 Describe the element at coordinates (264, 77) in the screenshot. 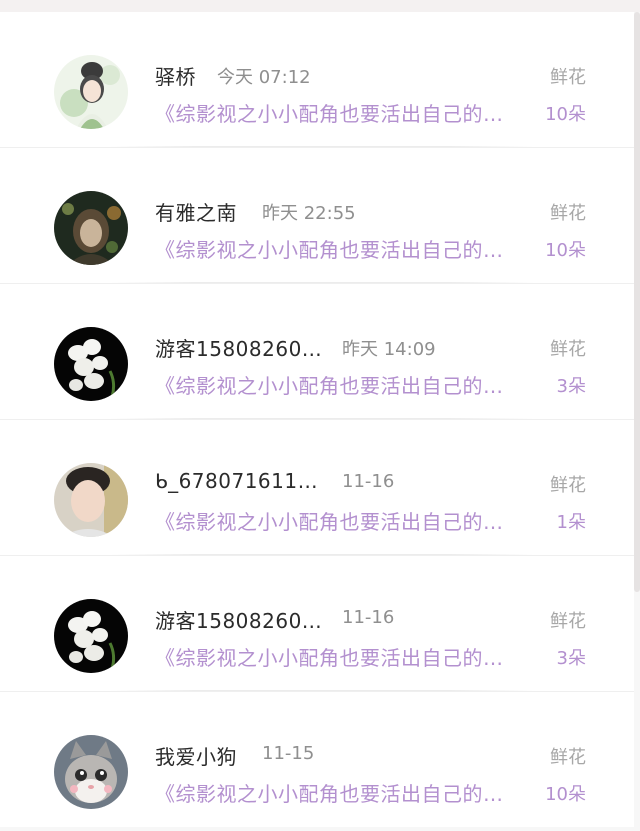

I see `timestamp: 今天 07:12` at that location.